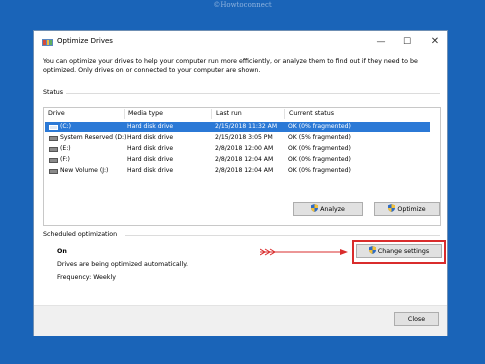  What do you see at coordinates (47, 42) in the screenshot?
I see `defrag-icon` at bounding box center [47, 42].